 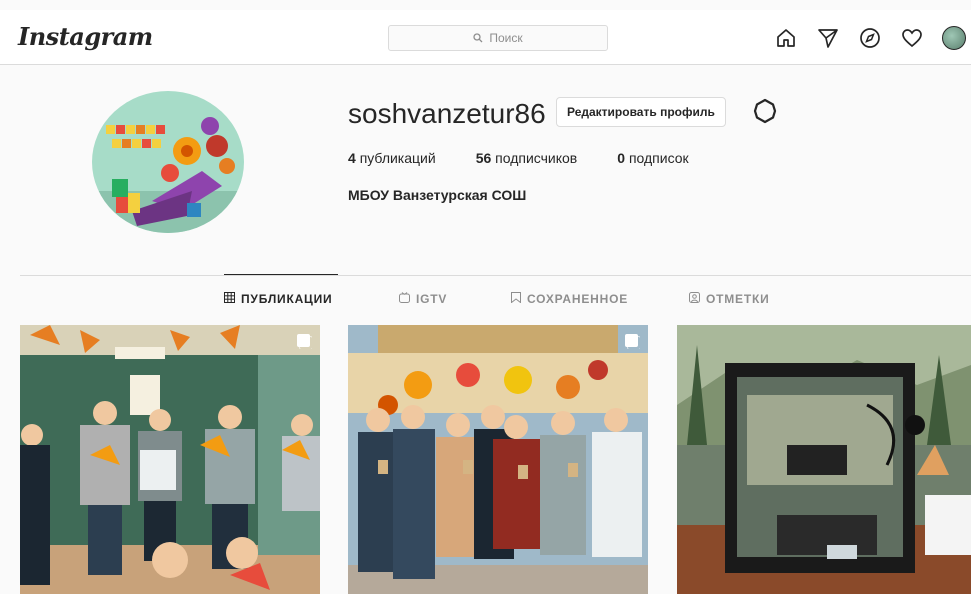 I want to click on posts-count-value: 4, so click(x=352, y=158).